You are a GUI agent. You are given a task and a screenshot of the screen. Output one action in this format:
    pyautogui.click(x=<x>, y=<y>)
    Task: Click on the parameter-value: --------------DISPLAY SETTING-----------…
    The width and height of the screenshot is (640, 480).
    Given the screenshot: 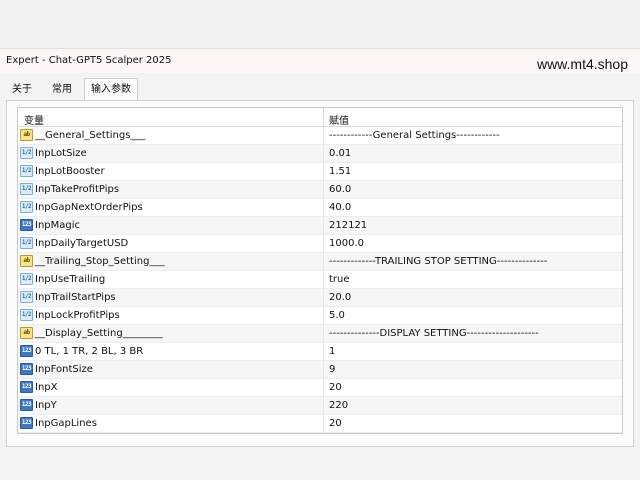 What is the action you would take?
    pyautogui.click(x=434, y=333)
    